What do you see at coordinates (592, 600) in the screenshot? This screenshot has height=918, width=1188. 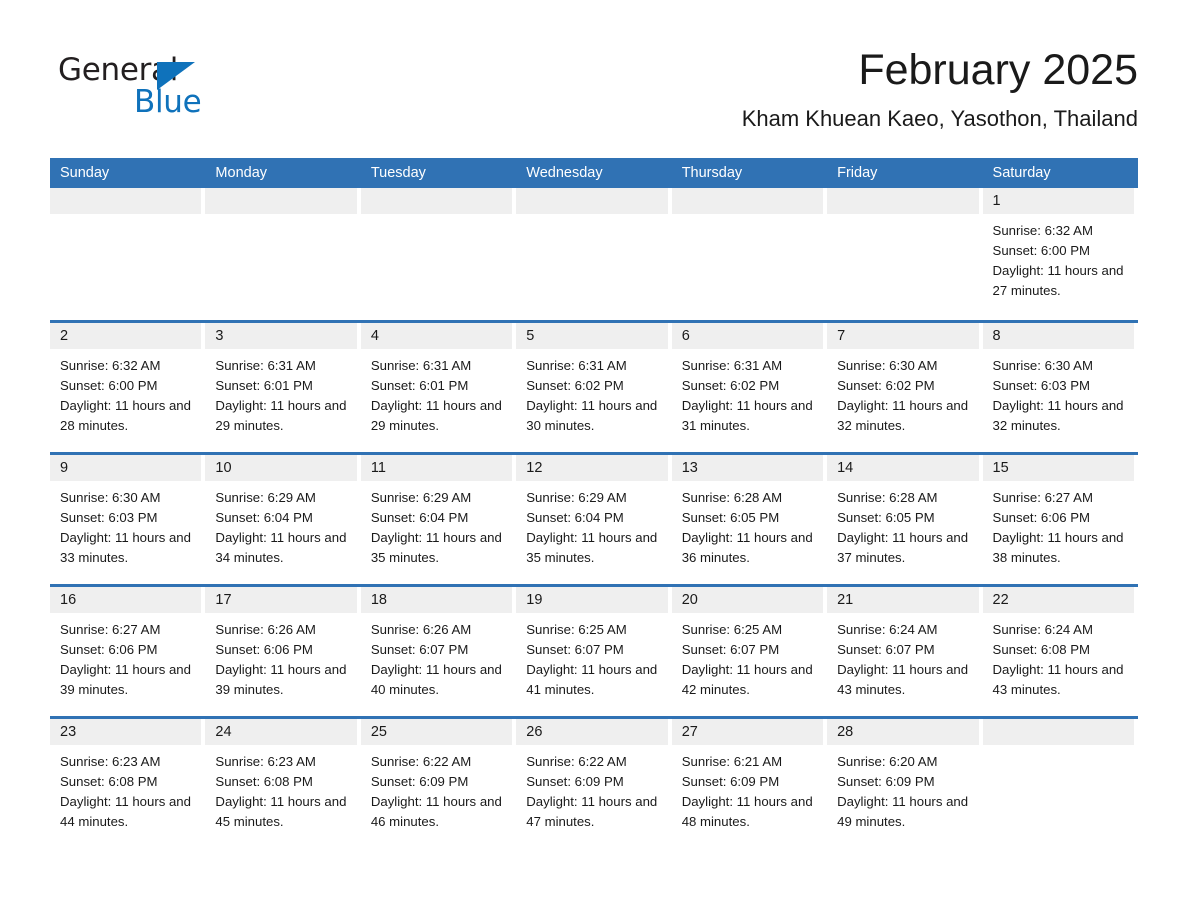 I see `day-number-band: 19` at bounding box center [592, 600].